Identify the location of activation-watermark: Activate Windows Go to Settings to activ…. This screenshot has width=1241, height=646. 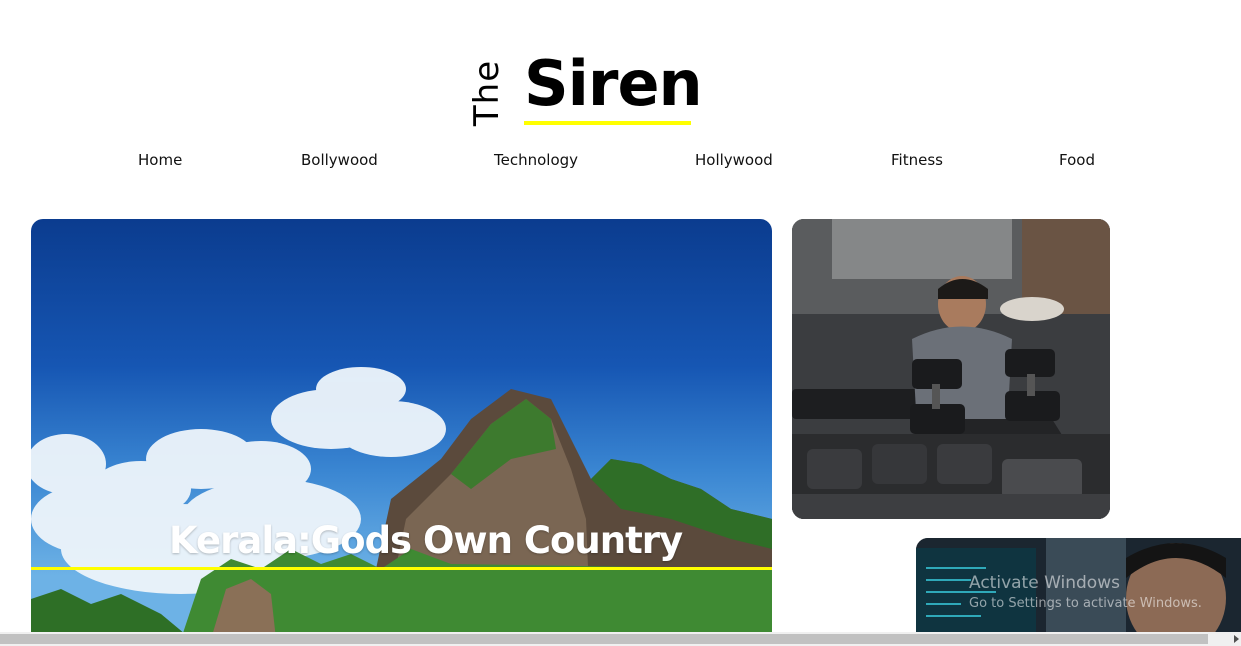
(1085, 592).